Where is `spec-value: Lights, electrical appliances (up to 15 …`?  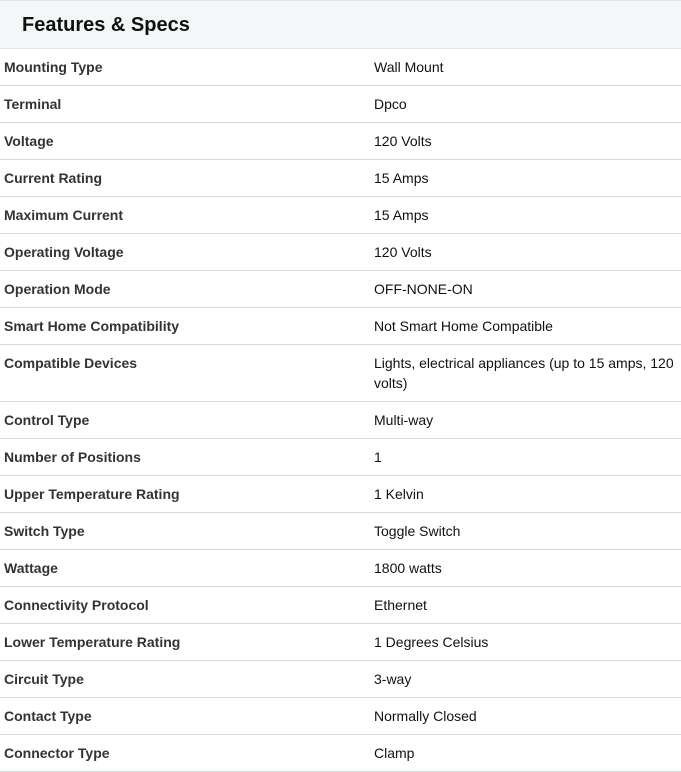
spec-value: Lights, electrical appliances (up to 15 … is located at coordinates (524, 373).